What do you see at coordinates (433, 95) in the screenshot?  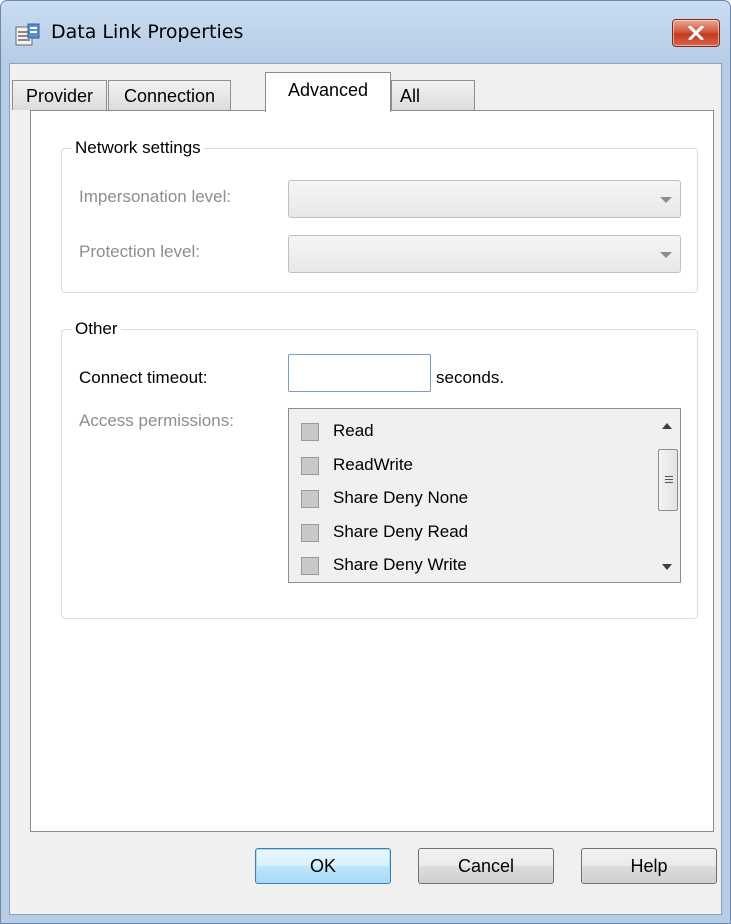 I see `tab-all: All` at bounding box center [433, 95].